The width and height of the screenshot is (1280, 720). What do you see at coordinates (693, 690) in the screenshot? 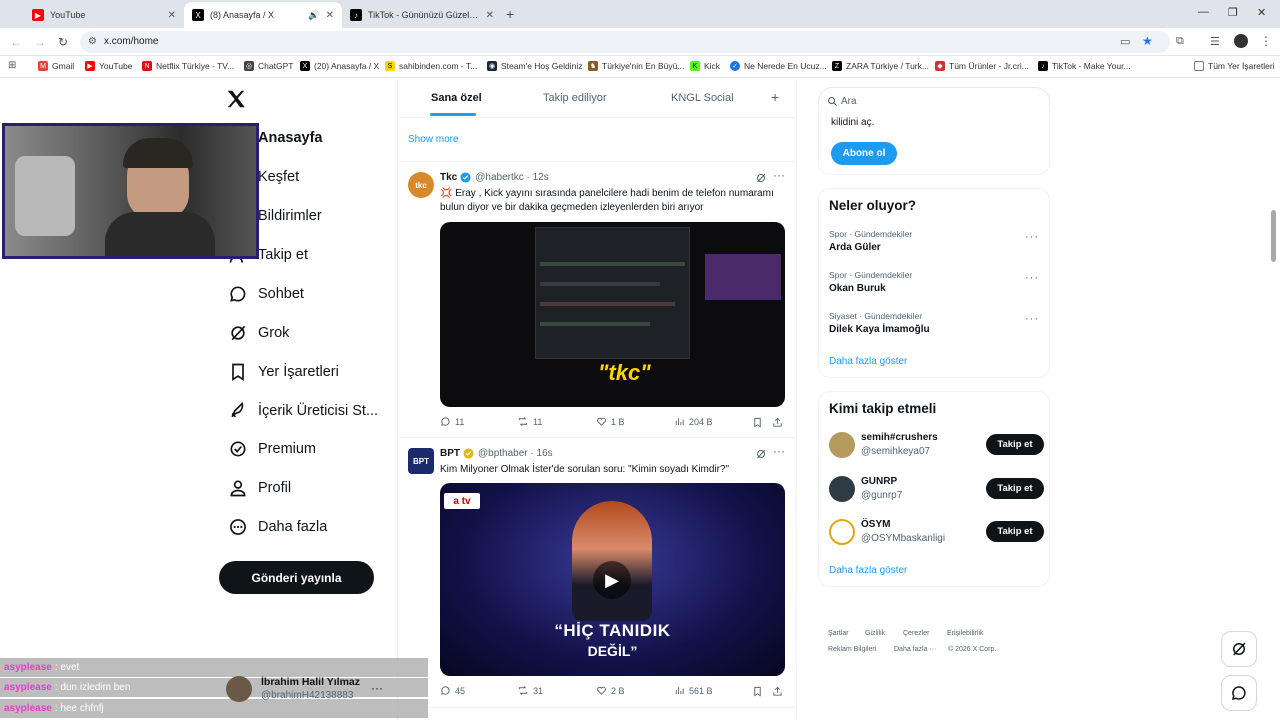
I see `views-button: 561 B` at bounding box center [693, 690].